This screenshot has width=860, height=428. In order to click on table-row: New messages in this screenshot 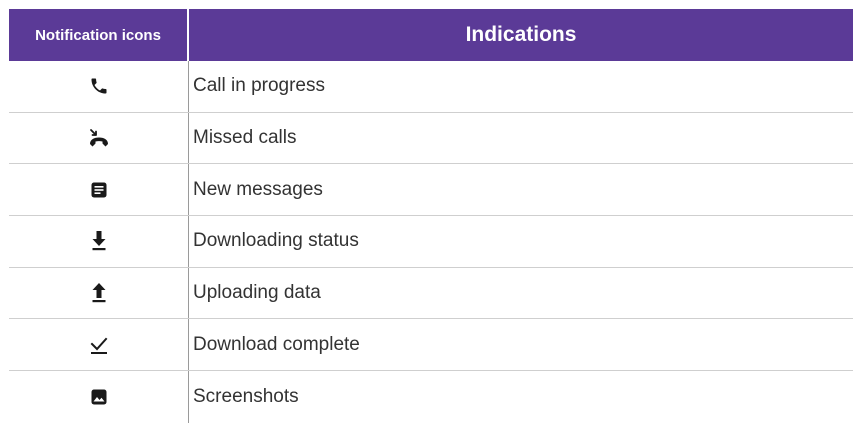, I will do `click(431, 190)`.